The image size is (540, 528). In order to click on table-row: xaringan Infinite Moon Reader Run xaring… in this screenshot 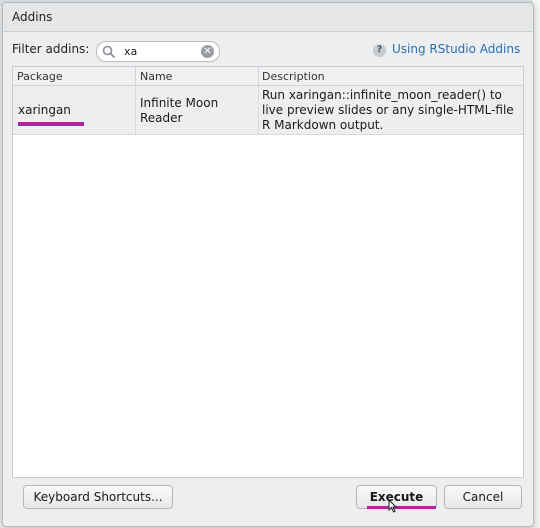, I will do `click(268, 110)`.